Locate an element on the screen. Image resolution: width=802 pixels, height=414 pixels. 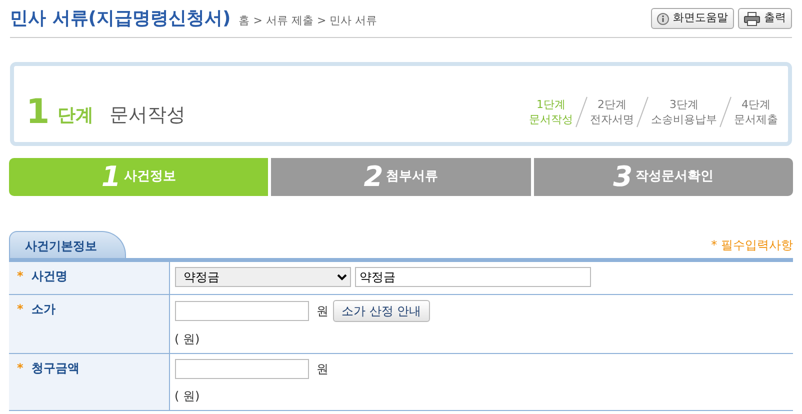
print-button: 출력 is located at coordinates (765, 18).